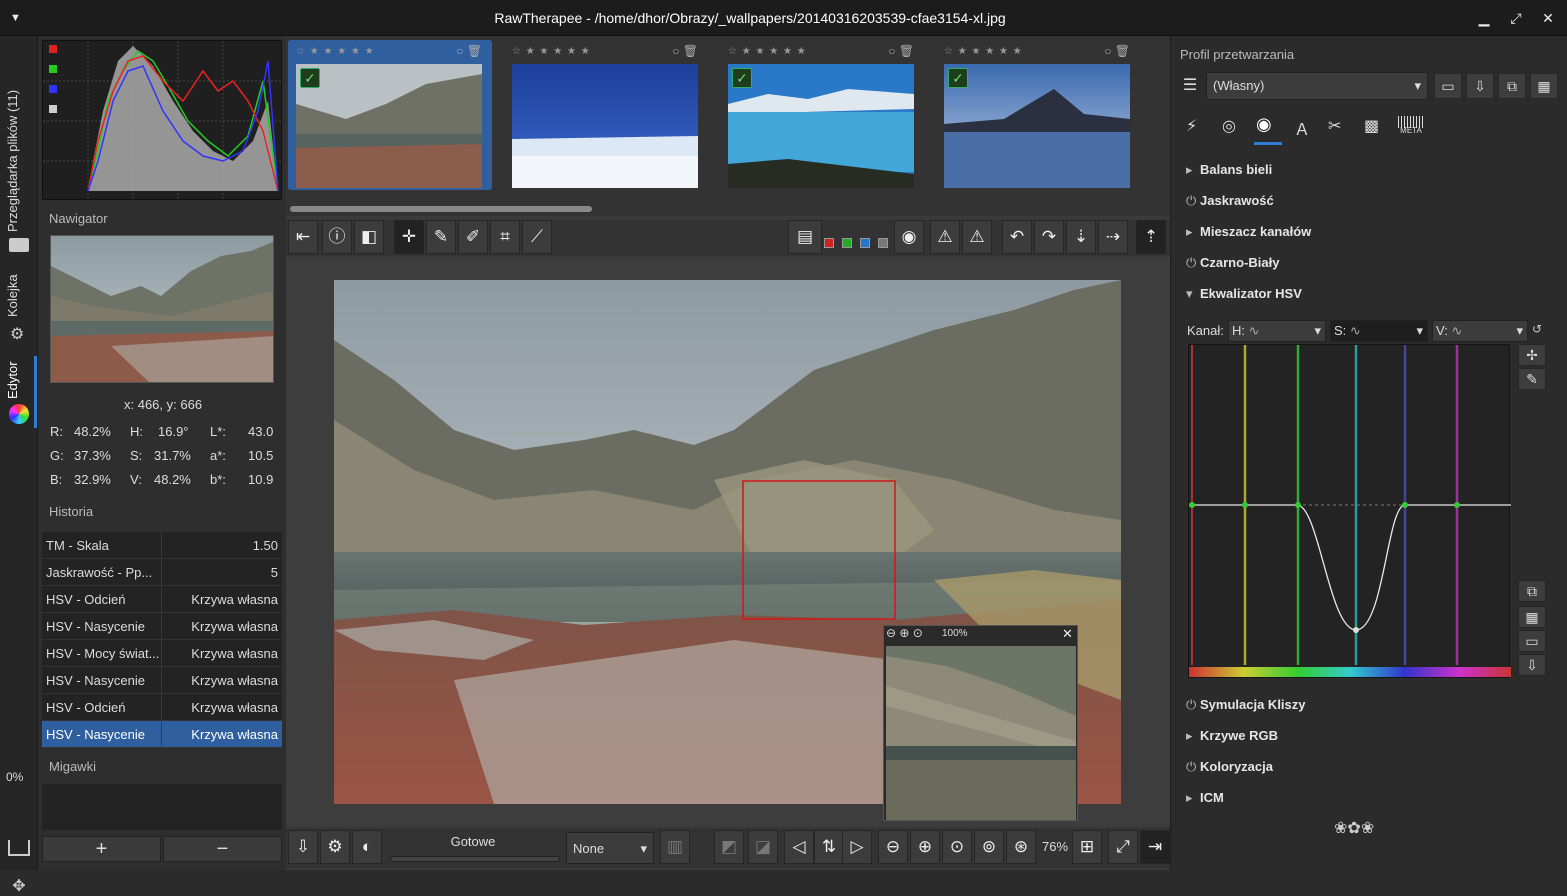  What do you see at coordinates (537, 237) in the screenshot?
I see `straighten-icon: ⟋` at bounding box center [537, 237].